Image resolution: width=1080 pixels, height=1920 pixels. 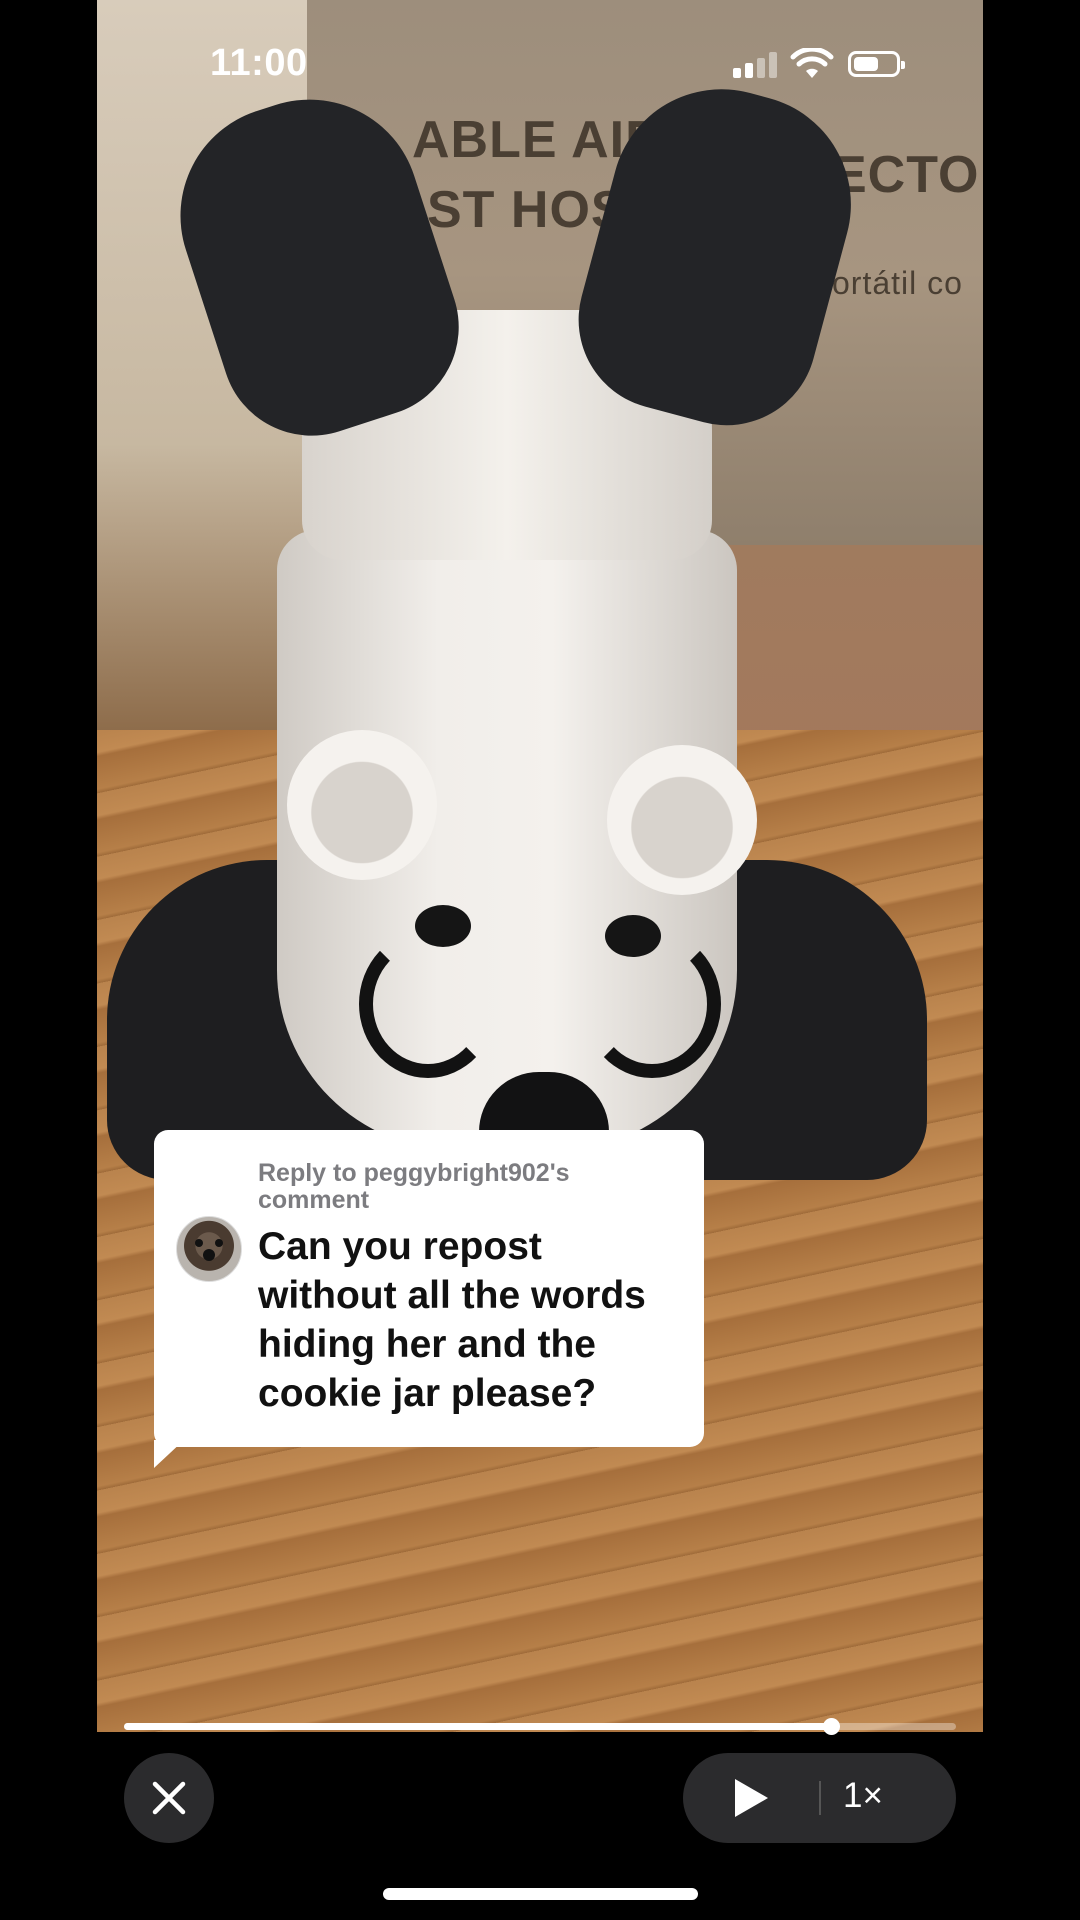 I want to click on progress-scrubber-handle, so click(x=832, y=1726).